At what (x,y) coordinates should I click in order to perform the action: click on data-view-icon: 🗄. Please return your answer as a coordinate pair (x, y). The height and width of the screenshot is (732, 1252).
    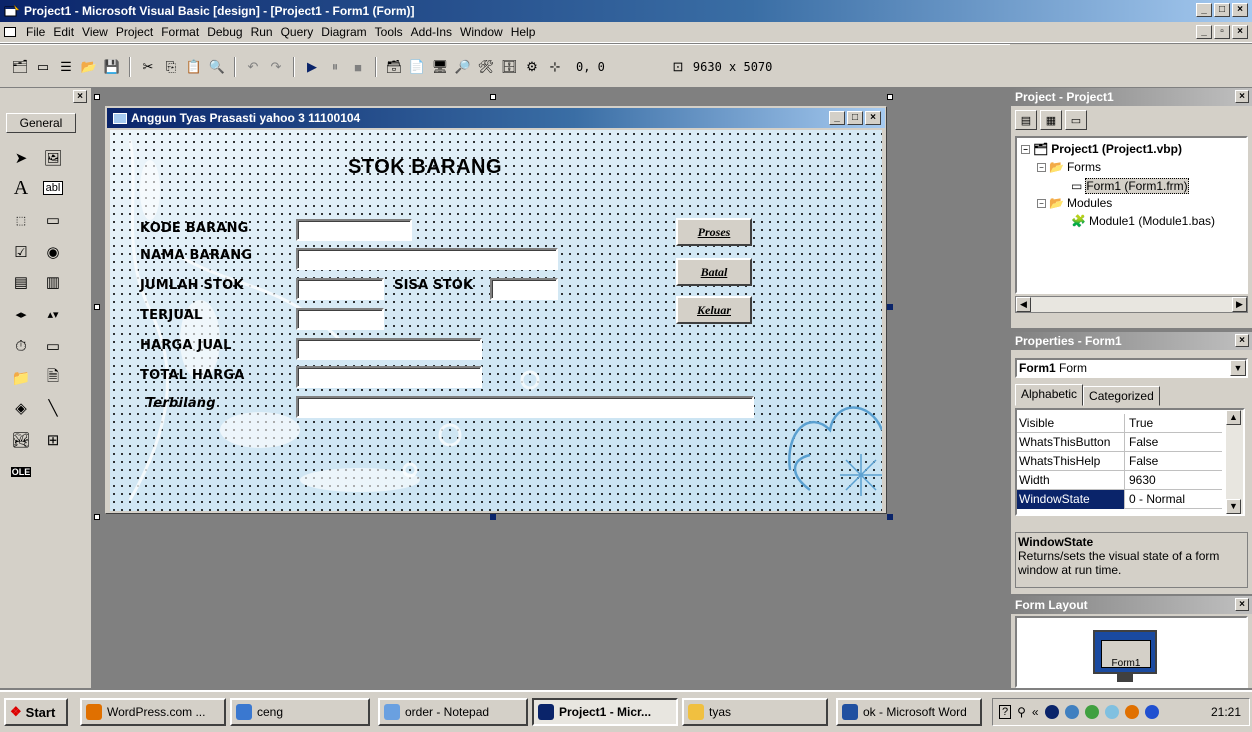
    Looking at the image, I should click on (509, 67).